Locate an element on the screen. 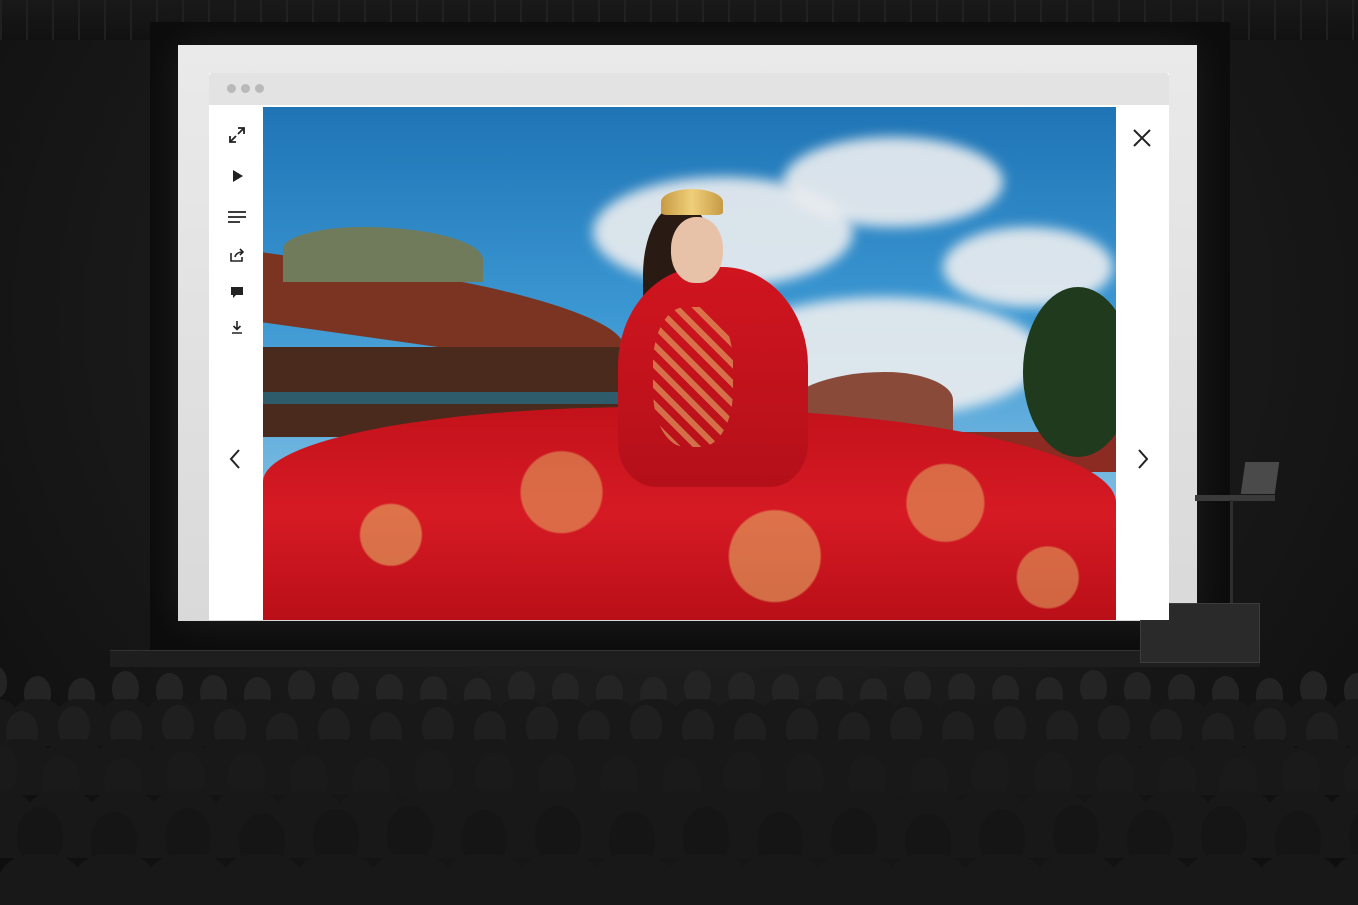 This screenshot has width=1358, height=905. photo-headdress is located at coordinates (692, 202).